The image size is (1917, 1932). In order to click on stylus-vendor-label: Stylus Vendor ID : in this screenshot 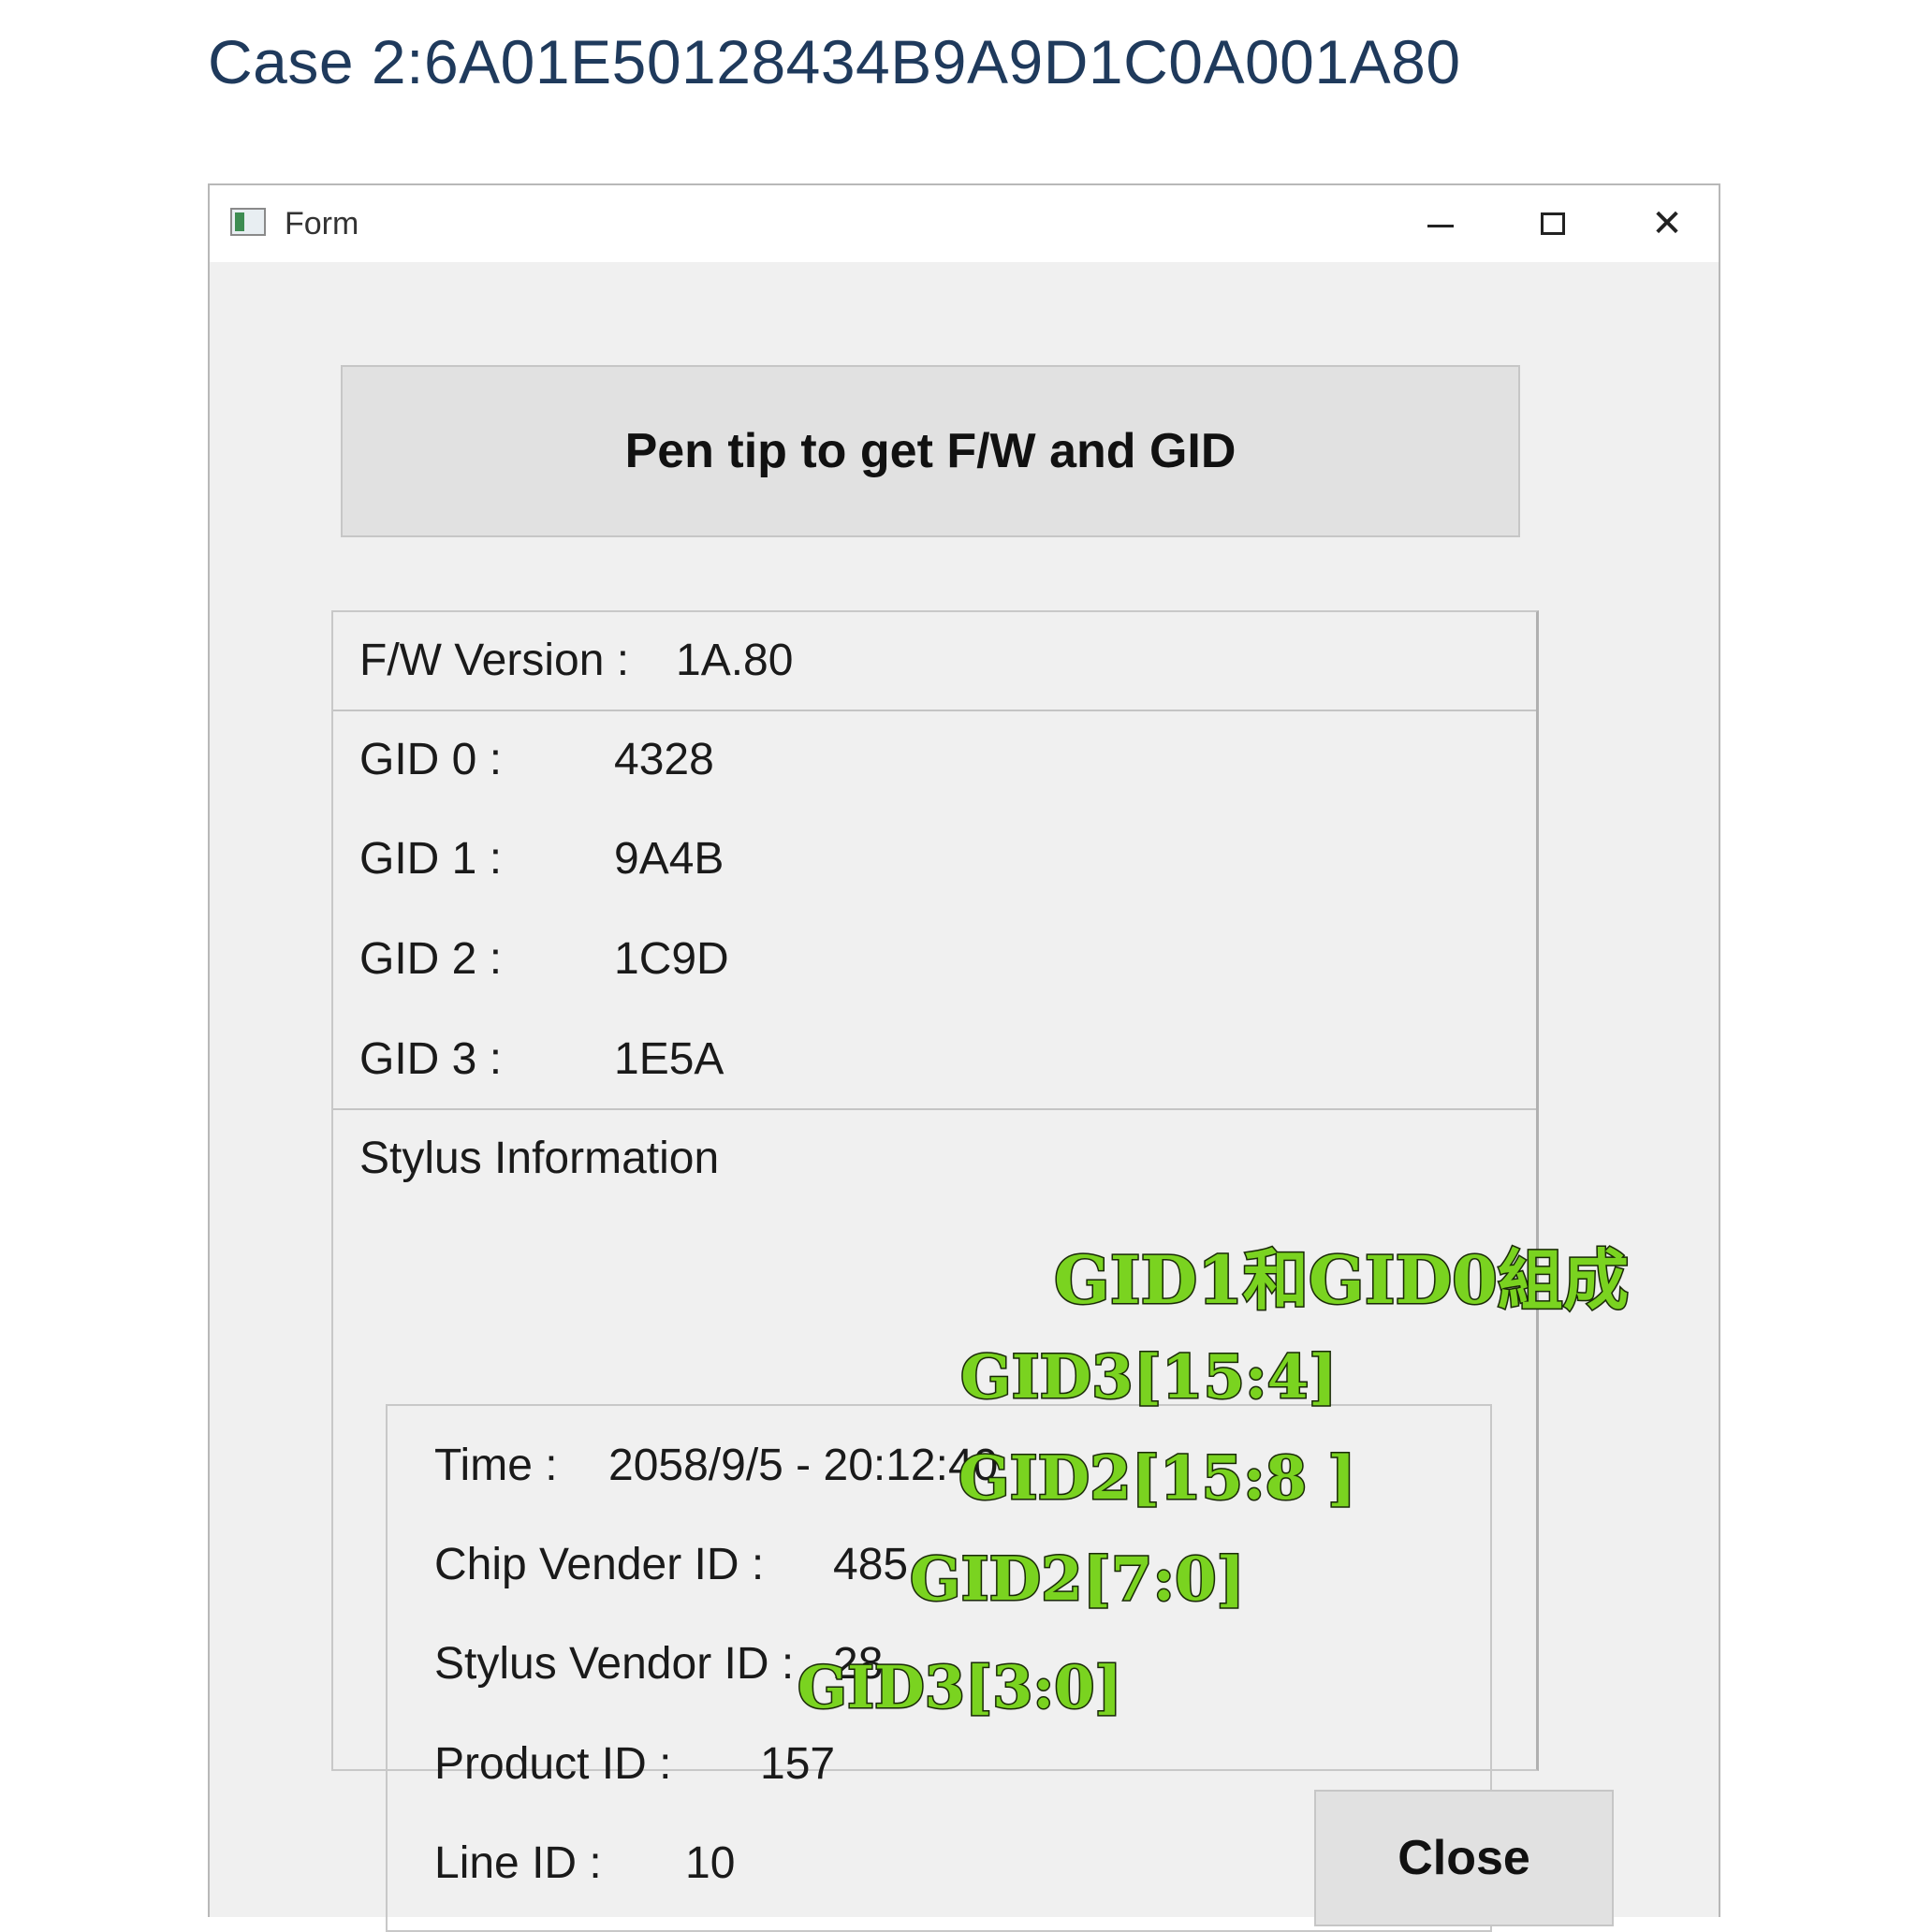, I will do `click(614, 1664)`.